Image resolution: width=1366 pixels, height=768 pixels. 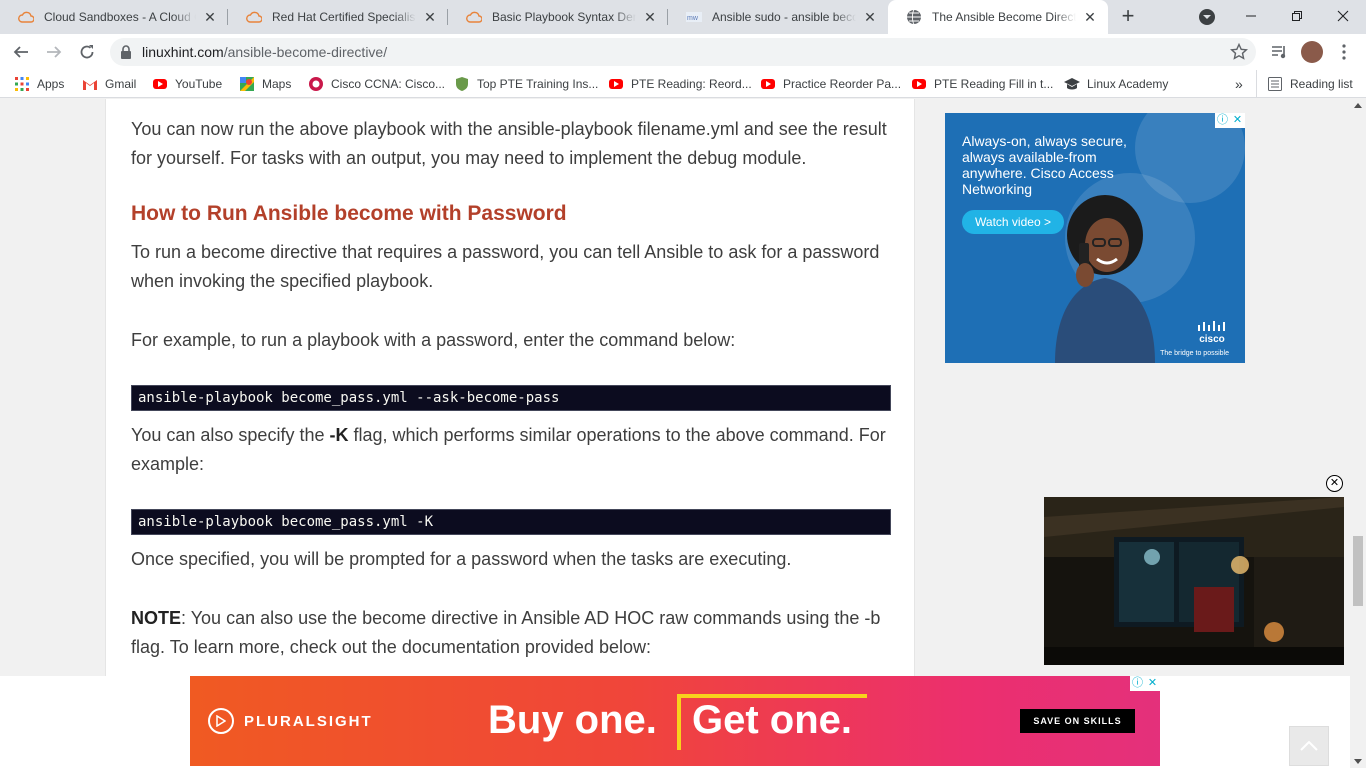 What do you see at coordinates (693, 18) in the screenshot?
I see `svg-text: mw` at bounding box center [693, 18].